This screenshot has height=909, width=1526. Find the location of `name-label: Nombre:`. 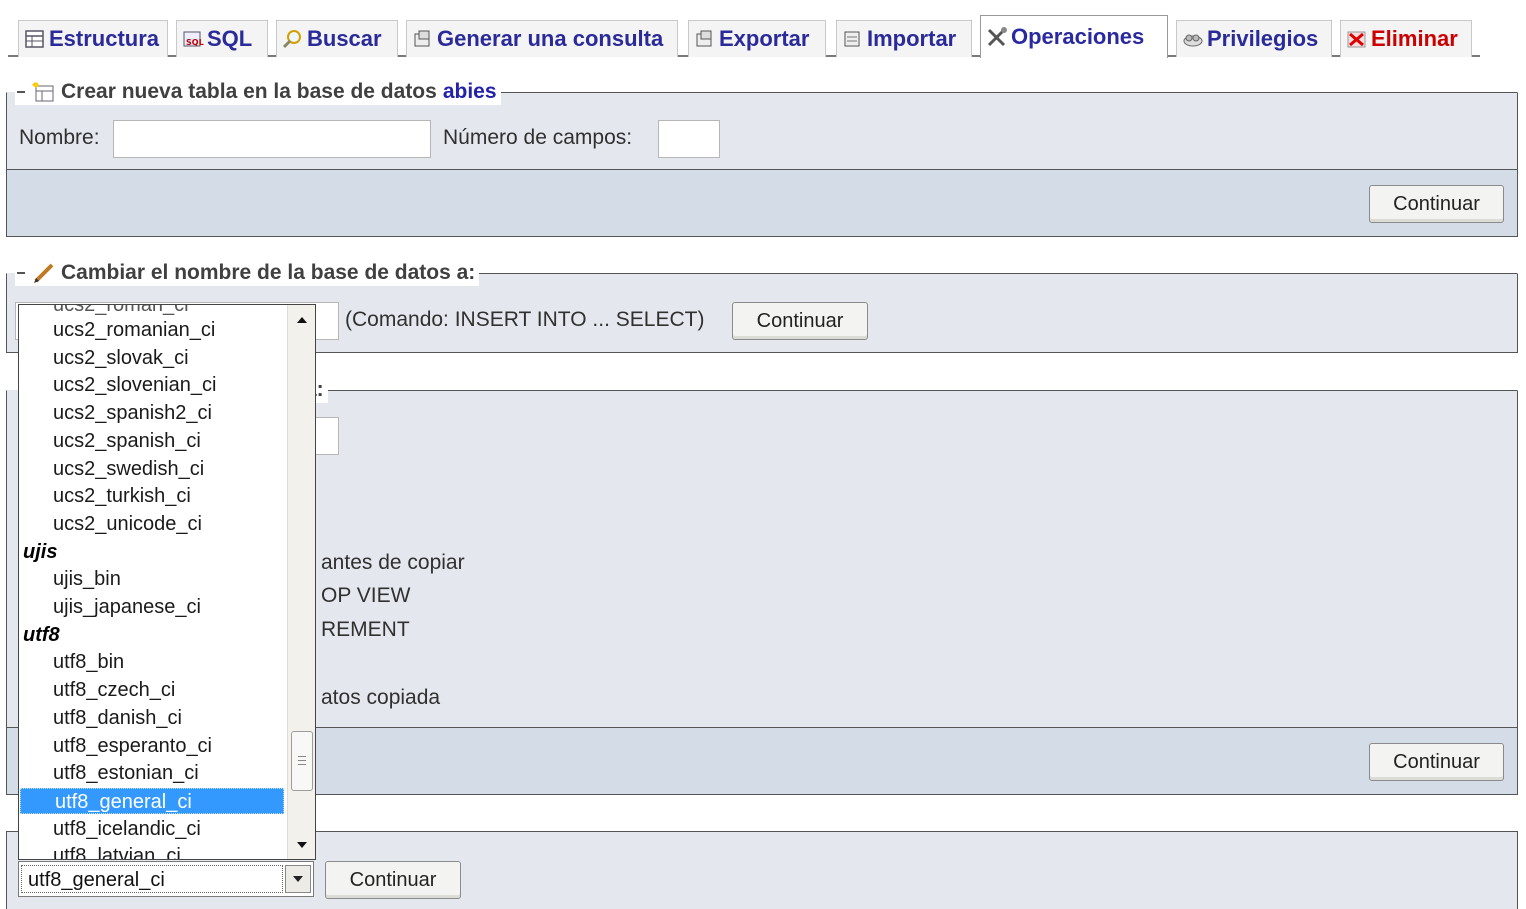

name-label: Nombre: is located at coordinates (59, 137).